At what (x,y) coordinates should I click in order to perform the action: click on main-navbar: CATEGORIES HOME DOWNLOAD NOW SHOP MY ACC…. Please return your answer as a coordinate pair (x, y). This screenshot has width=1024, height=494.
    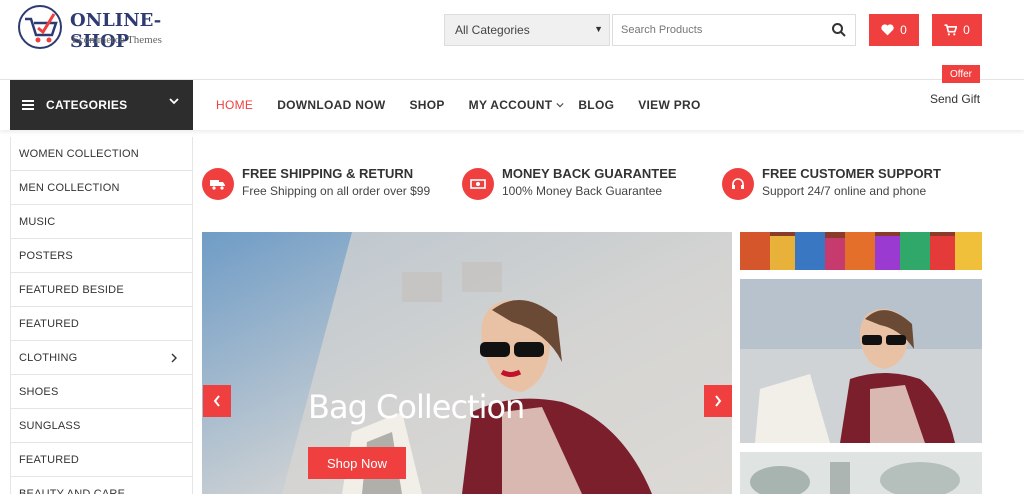
    Looking at the image, I should click on (512, 105).